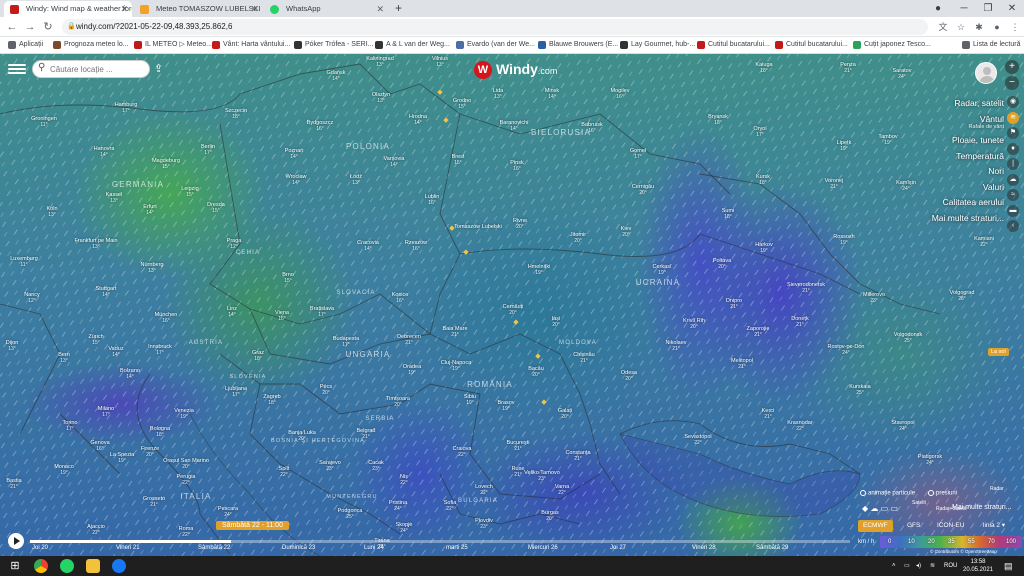 This screenshot has height=576, width=1024. I want to click on timeline-day: Vineri 21, so click(128, 548).